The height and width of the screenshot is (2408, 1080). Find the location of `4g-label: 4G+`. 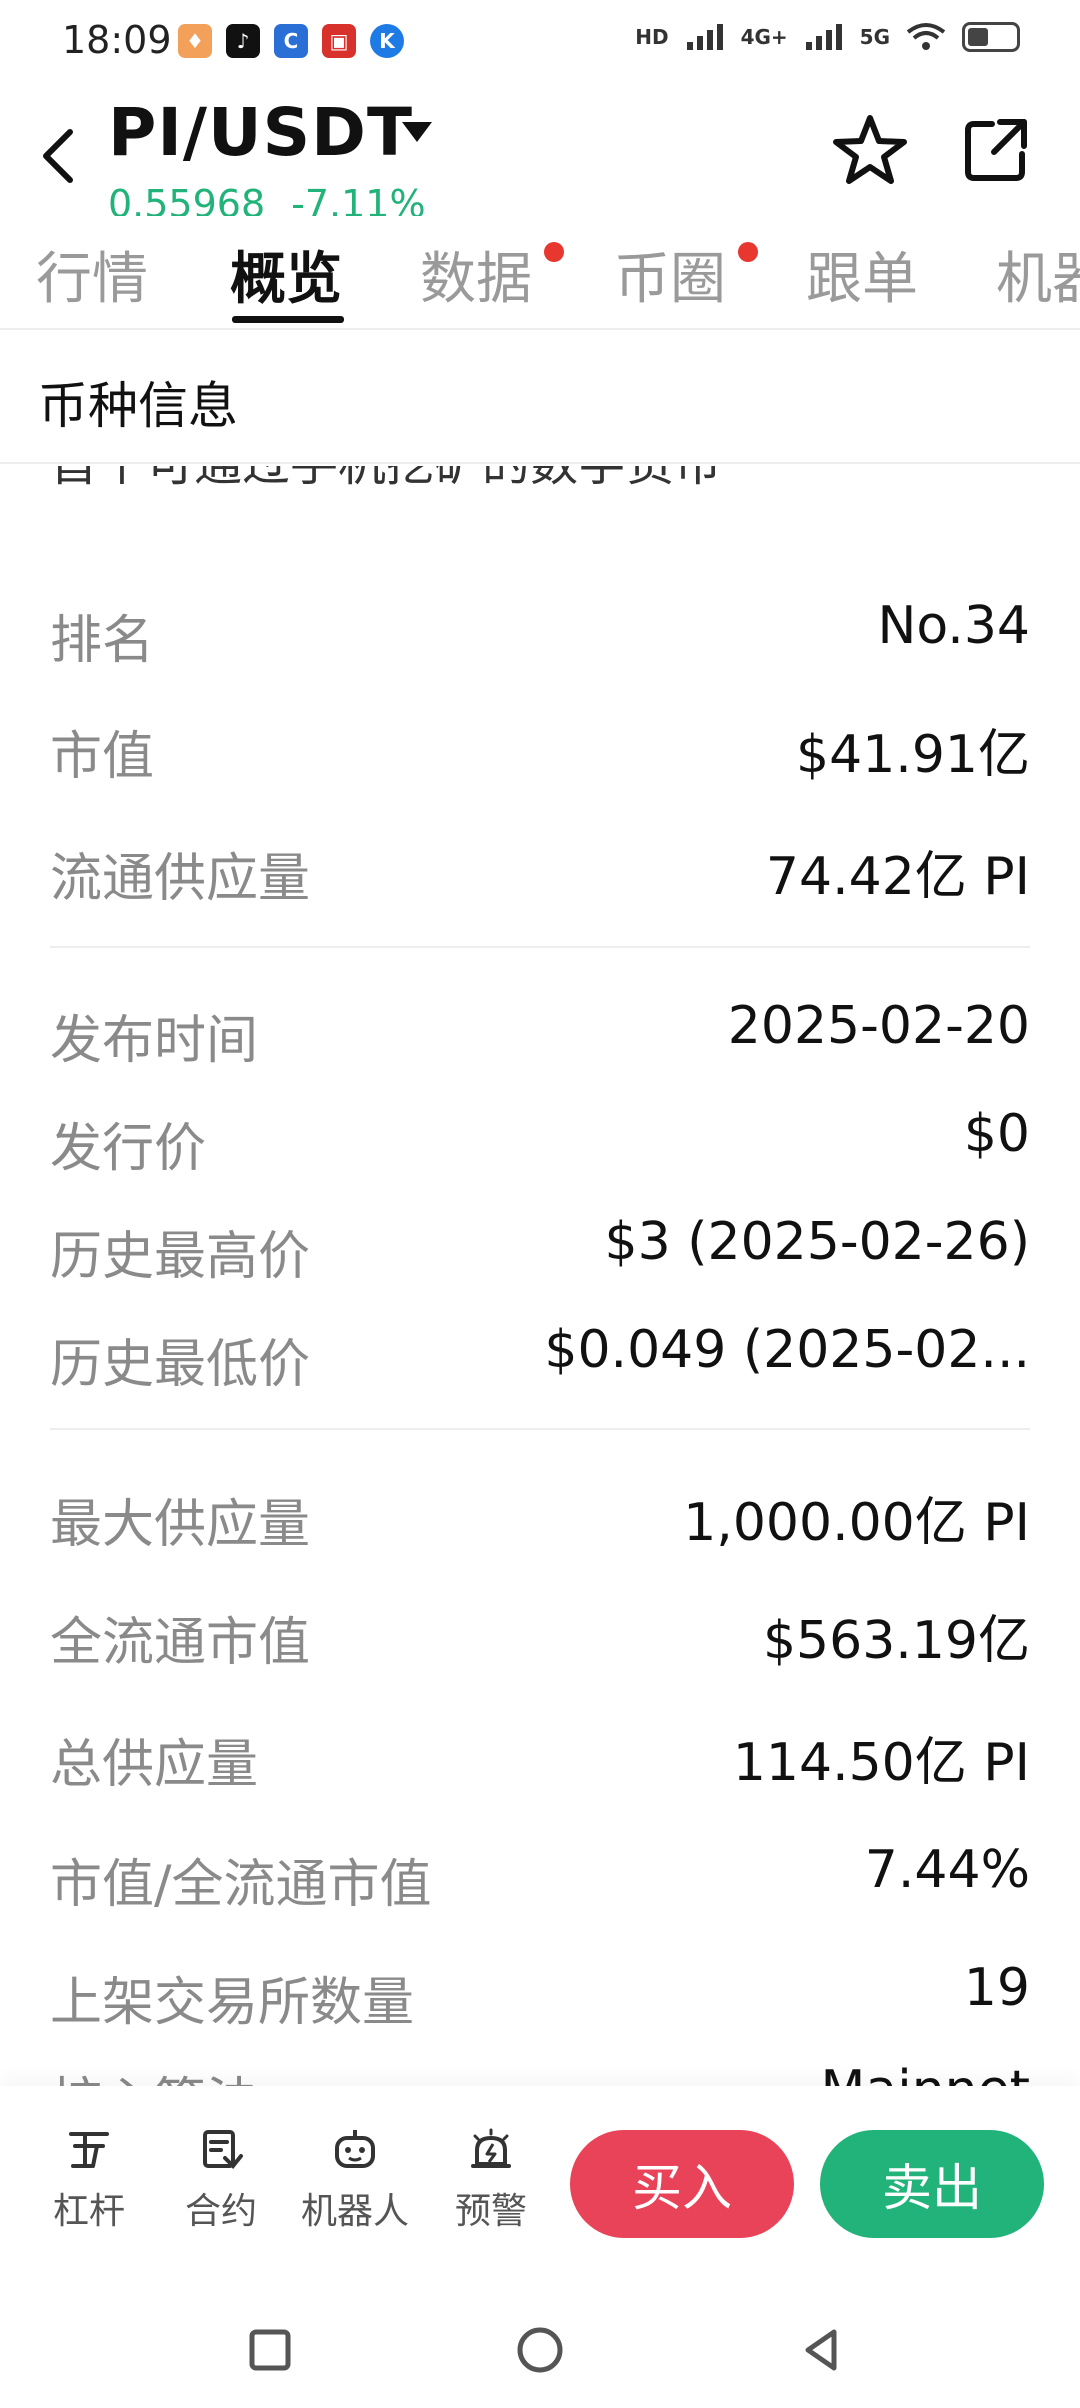

4g-label: 4G+ is located at coordinates (764, 37).